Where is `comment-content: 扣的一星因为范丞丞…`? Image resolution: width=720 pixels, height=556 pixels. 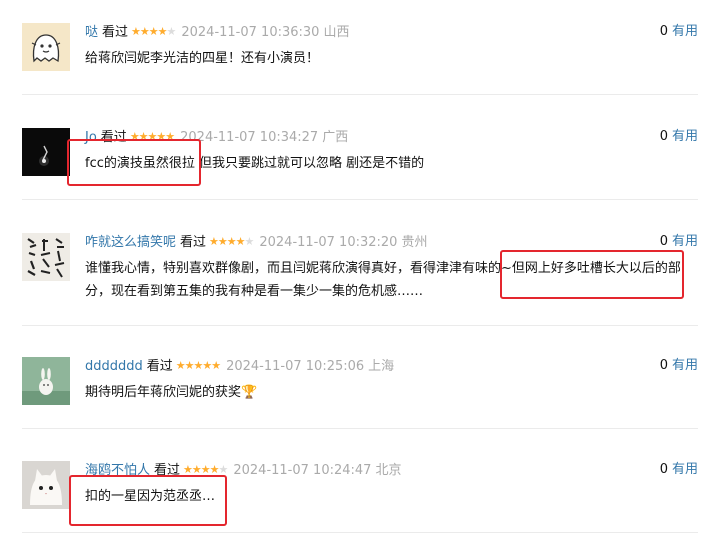
comment-content: 扣的一星因为范丞丞… is located at coordinates (150, 496).